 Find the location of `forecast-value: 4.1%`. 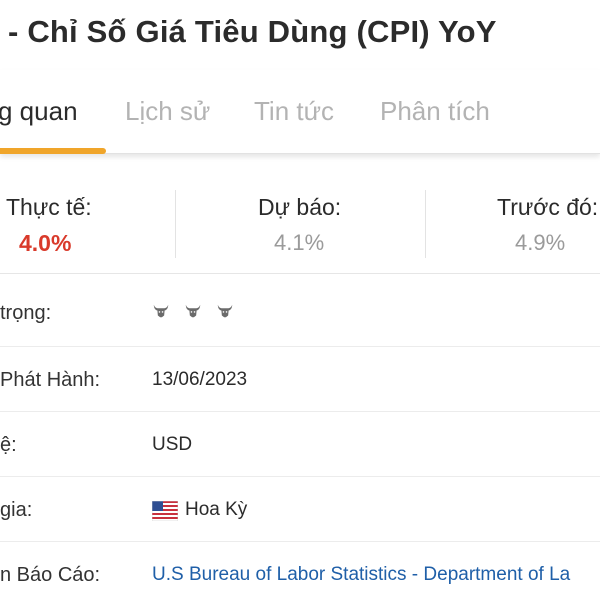

forecast-value: 4.1% is located at coordinates (299, 242).